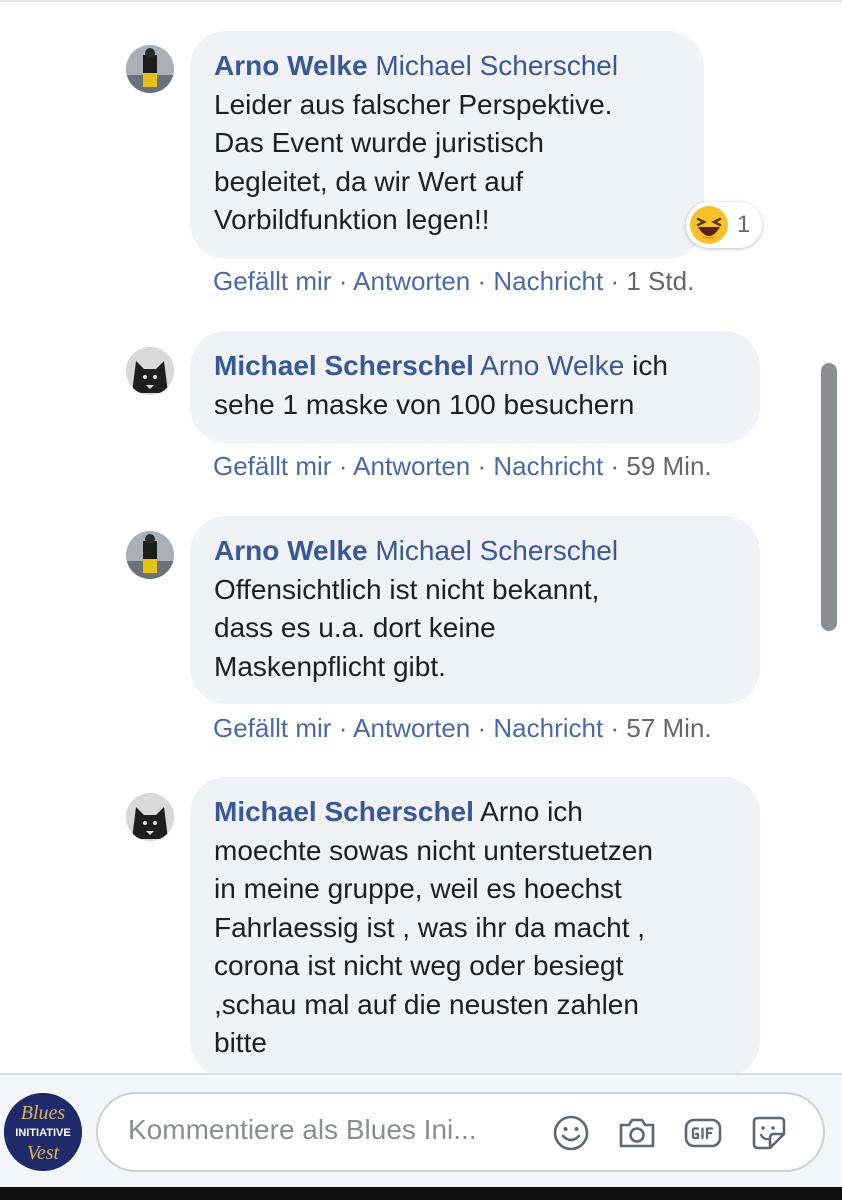  I want to click on reaction-summary: 1, so click(724, 225).